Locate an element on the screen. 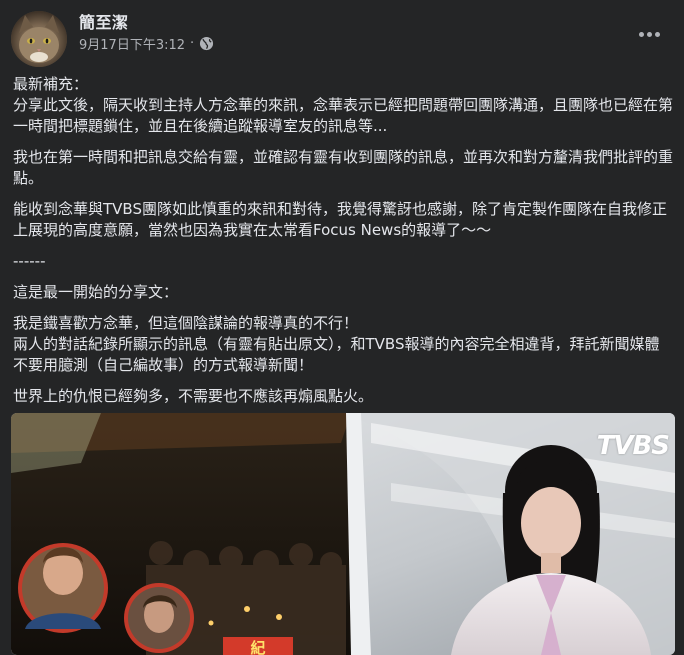  post-paragraph: 這是最一開始的分享文： is located at coordinates (96, 292).